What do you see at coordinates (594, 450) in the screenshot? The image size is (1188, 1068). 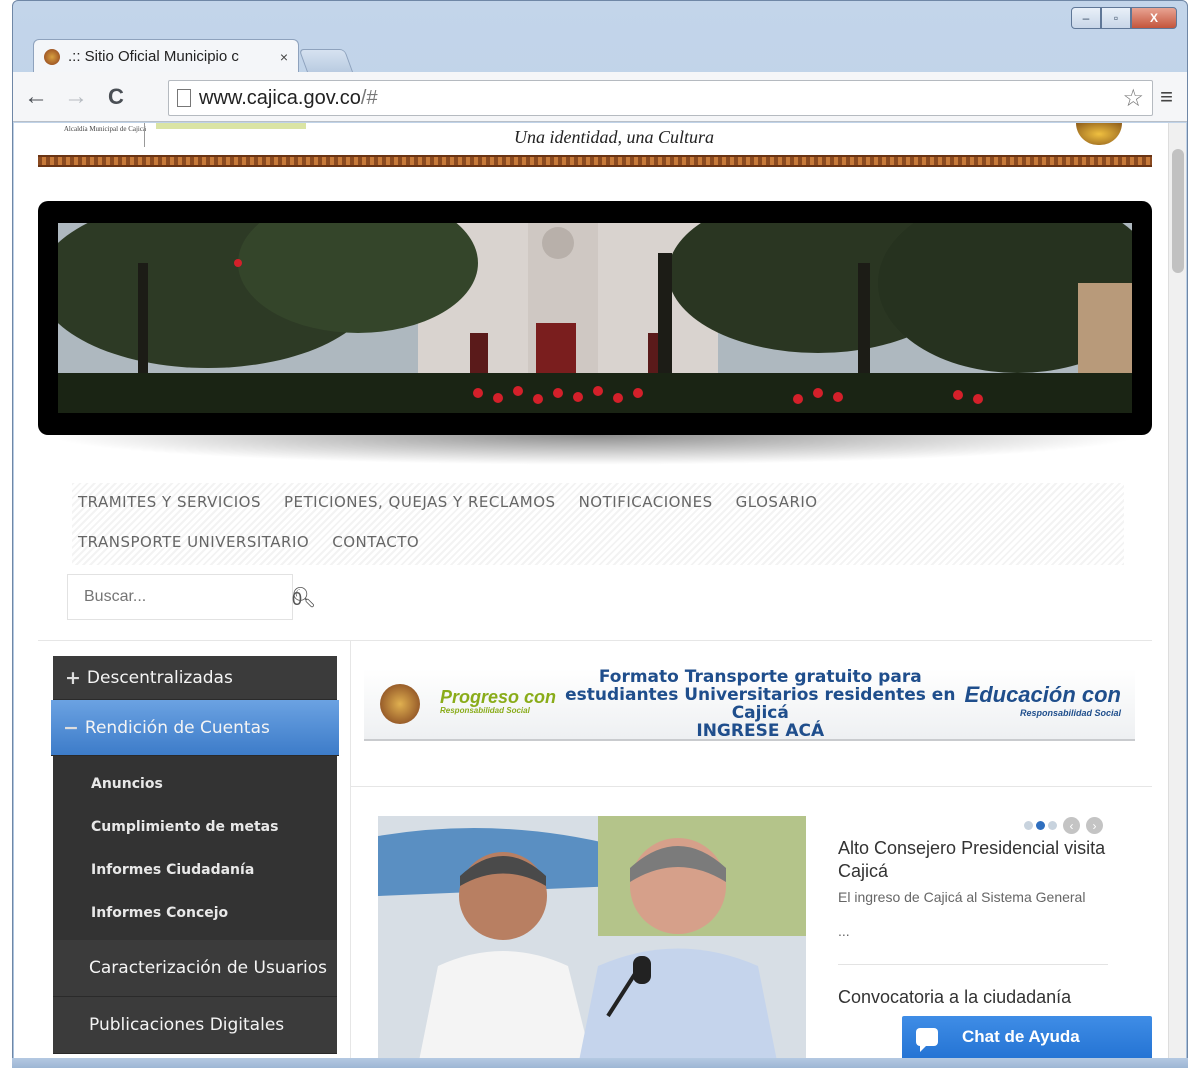 I see `banner-shadow` at bounding box center [594, 450].